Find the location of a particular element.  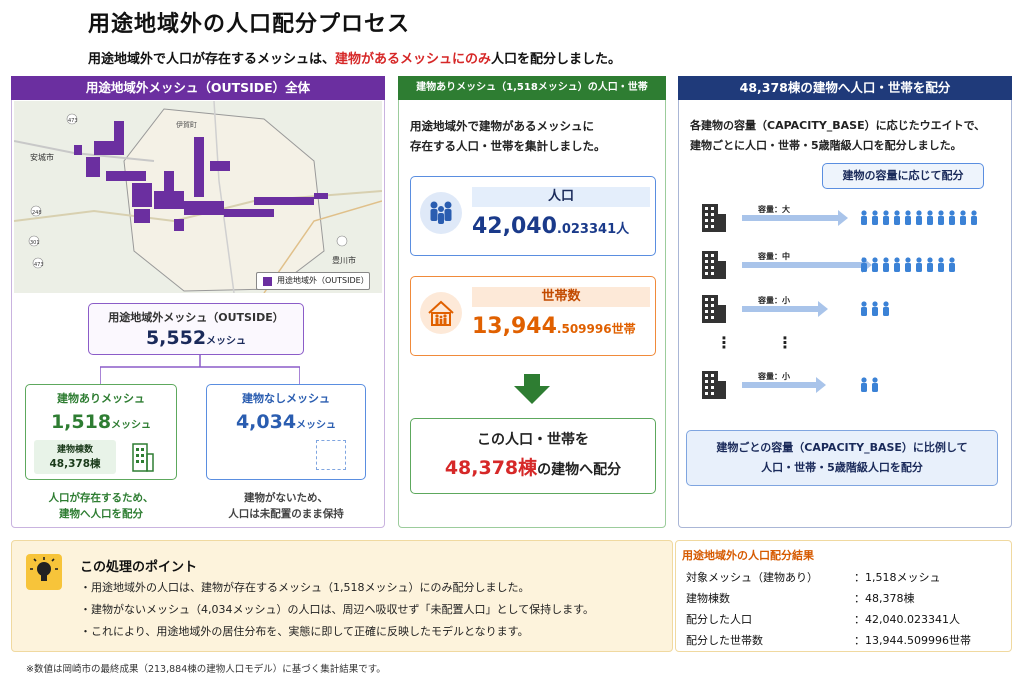

allocation-line-1: この人口・世帯を is located at coordinates (533, 440).